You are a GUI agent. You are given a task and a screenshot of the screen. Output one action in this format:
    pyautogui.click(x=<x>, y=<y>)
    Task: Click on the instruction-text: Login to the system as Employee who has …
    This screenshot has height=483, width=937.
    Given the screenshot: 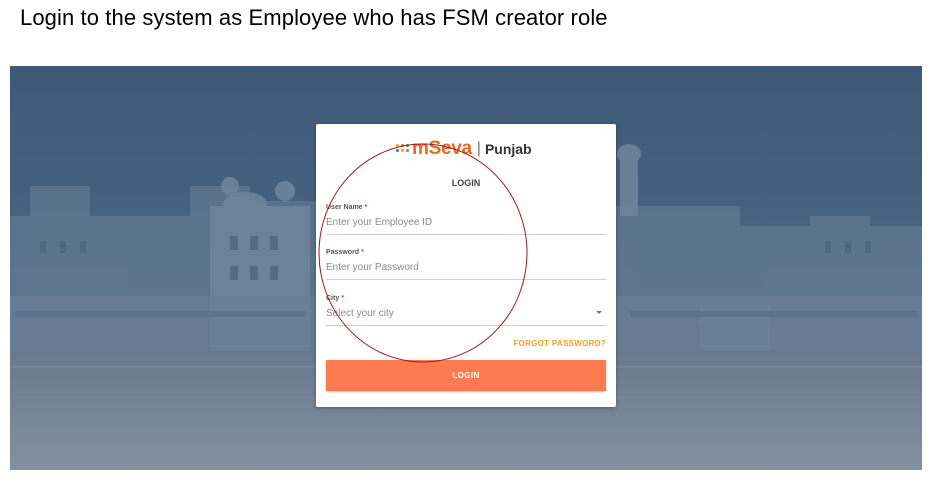 What is the action you would take?
    pyautogui.click(x=314, y=17)
    